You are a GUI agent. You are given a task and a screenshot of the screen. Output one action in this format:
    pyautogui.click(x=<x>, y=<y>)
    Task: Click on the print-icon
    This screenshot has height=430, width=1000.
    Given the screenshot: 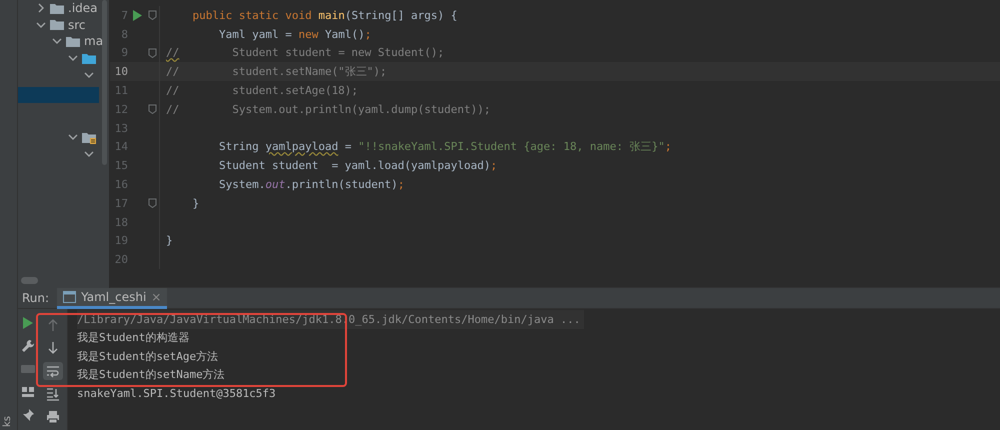 What is the action you would take?
    pyautogui.click(x=53, y=417)
    